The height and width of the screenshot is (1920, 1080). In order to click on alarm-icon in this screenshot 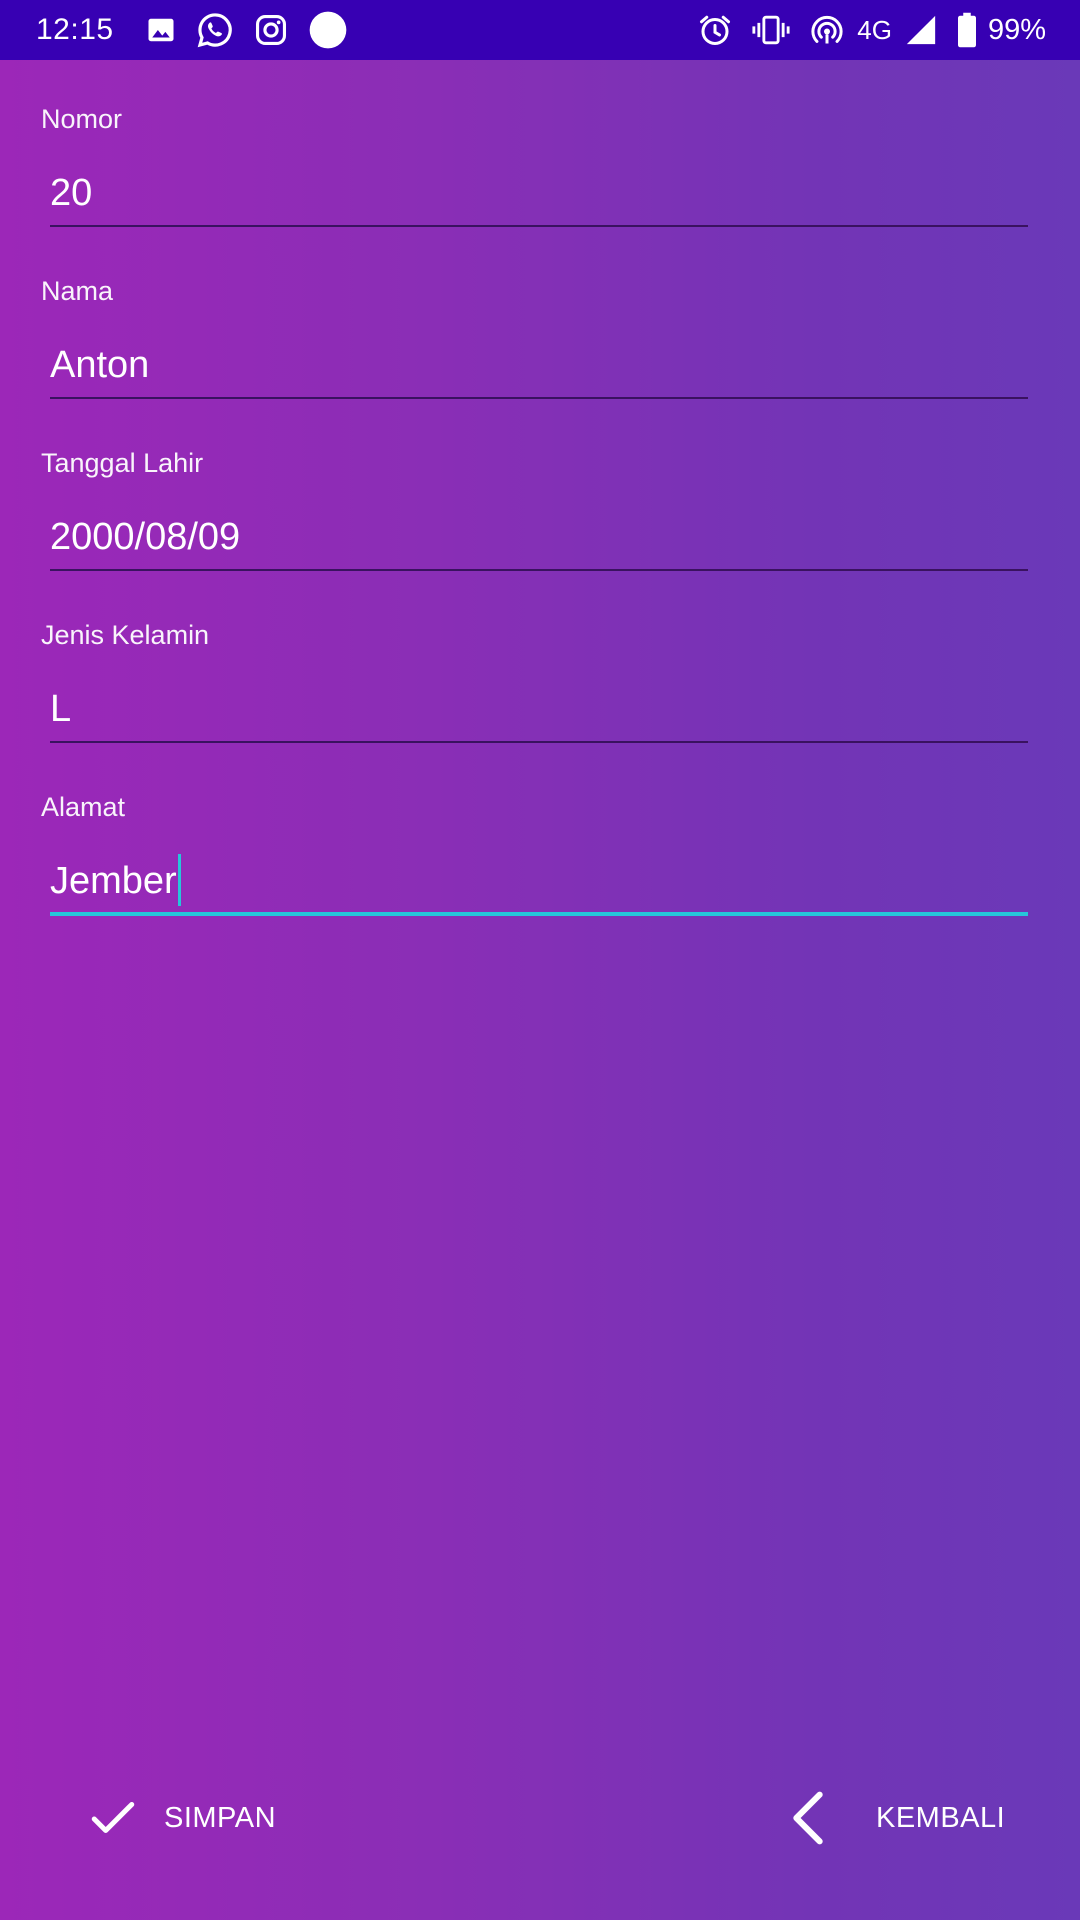, I will do `click(715, 30)`.